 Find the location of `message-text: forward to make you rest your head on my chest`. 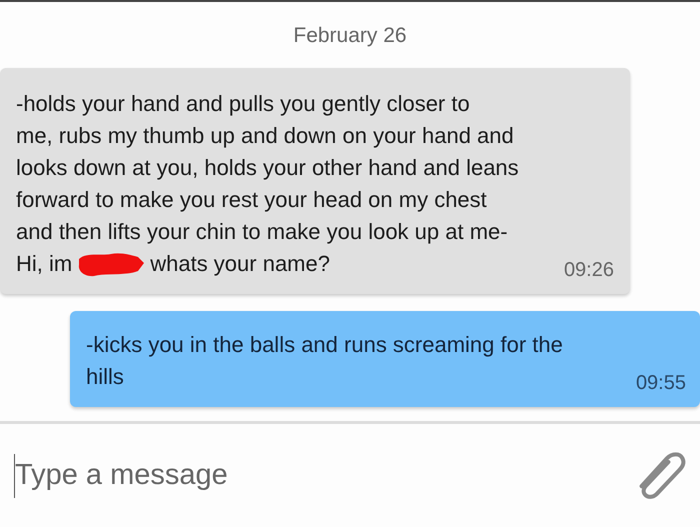

message-text: forward to make you rest your head on my chest is located at coordinates (251, 200).